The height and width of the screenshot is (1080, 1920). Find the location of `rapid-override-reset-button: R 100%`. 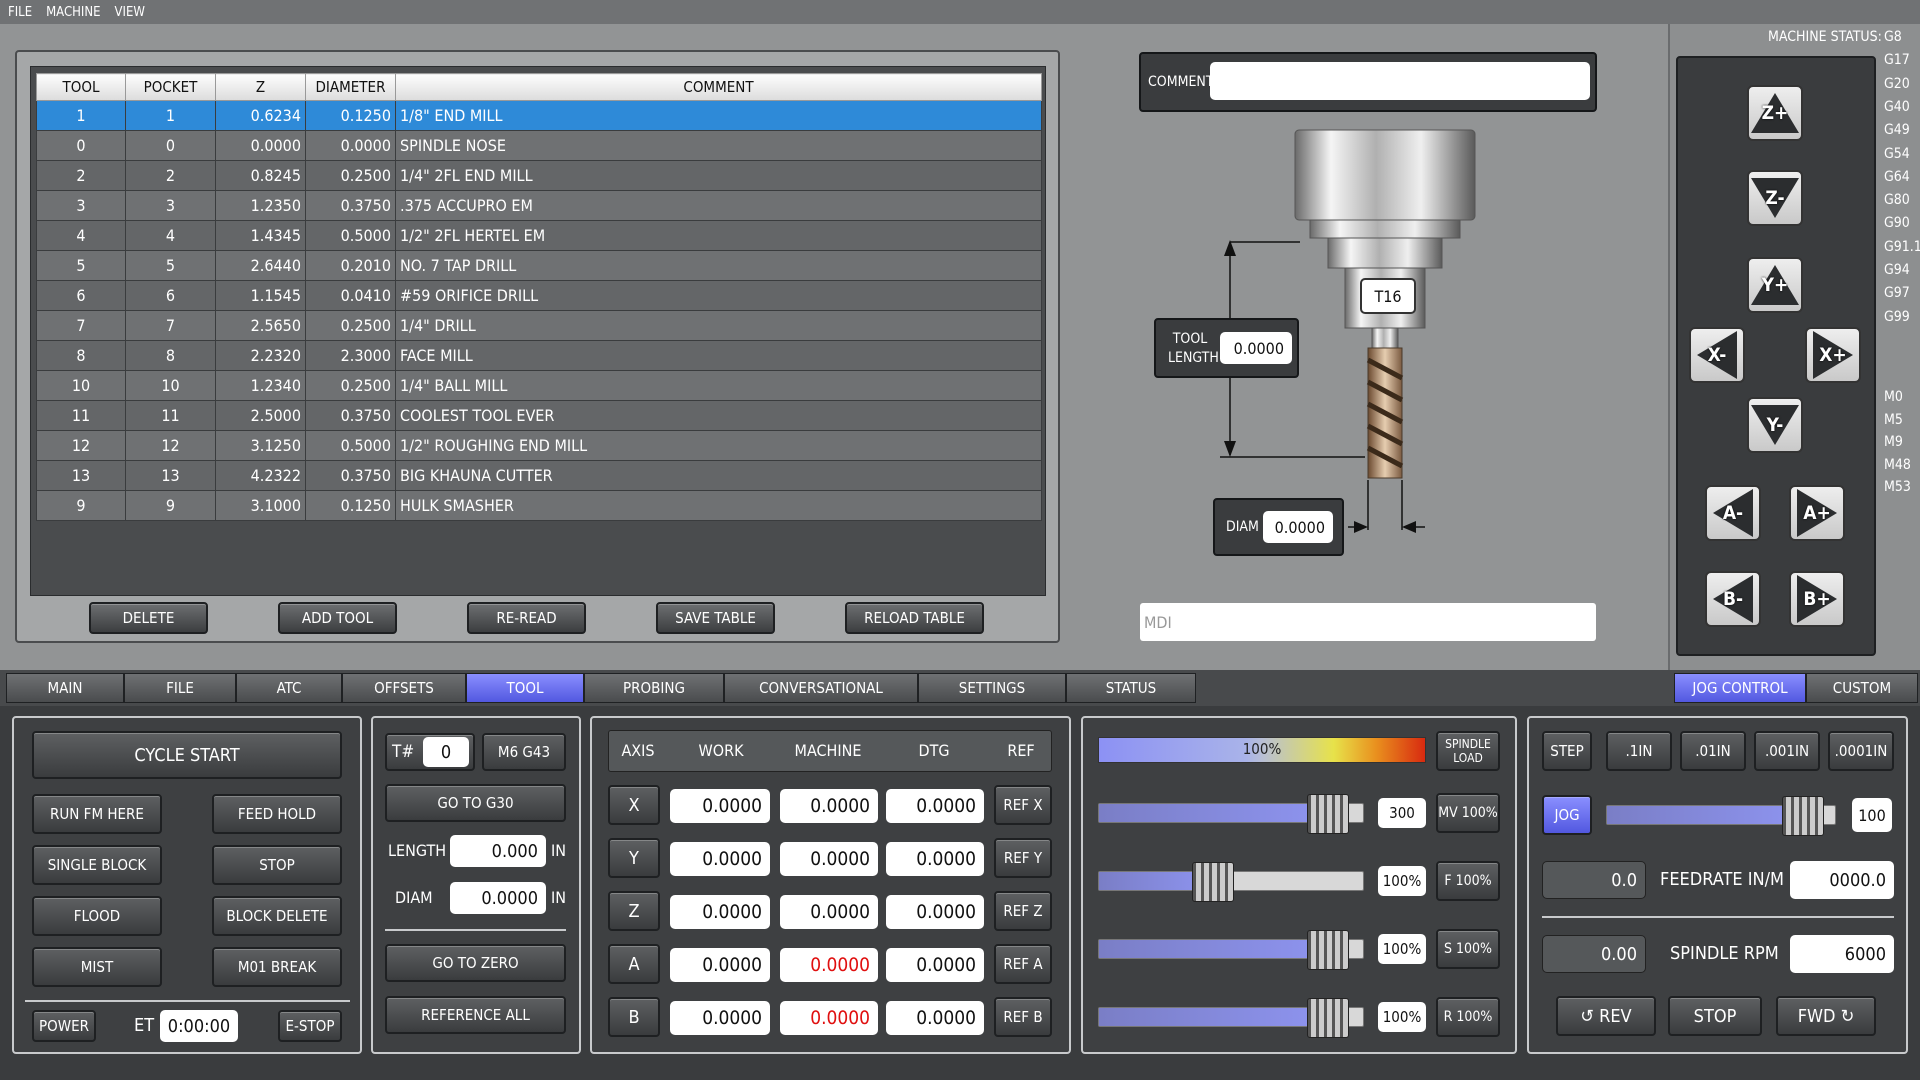

rapid-override-reset-button: R 100% is located at coordinates (1468, 1017).